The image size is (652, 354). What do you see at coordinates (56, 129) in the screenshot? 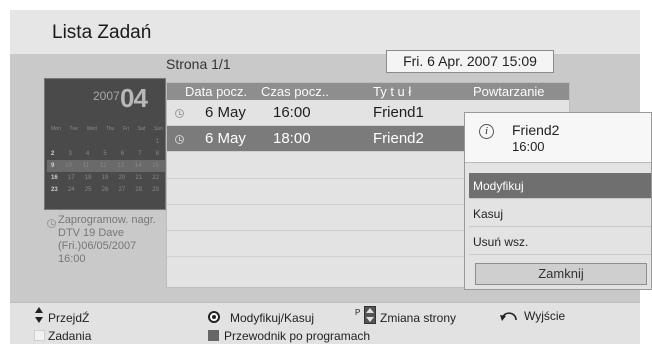
I see `calendar-weekday: Mon` at bounding box center [56, 129].